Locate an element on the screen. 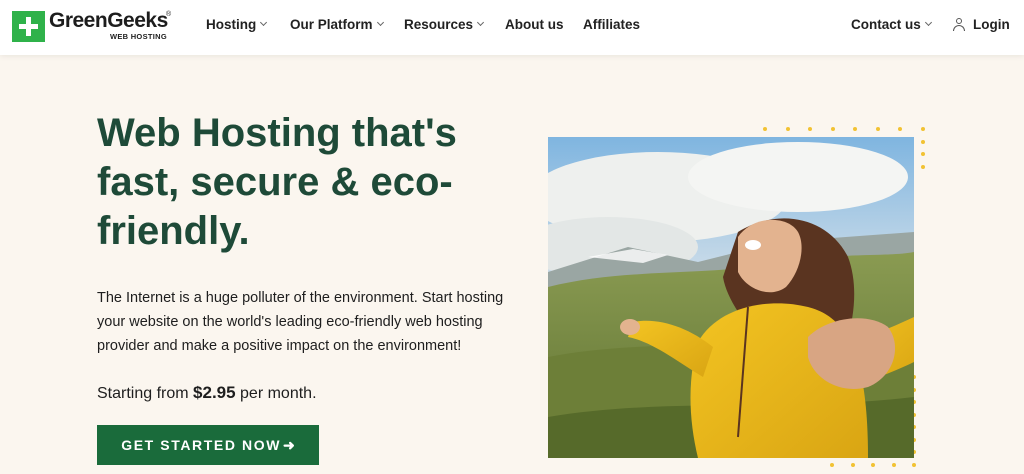 The width and height of the screenshot is (1024, 474). nav-hosting: Hosting is located at coordinates (237, 24).